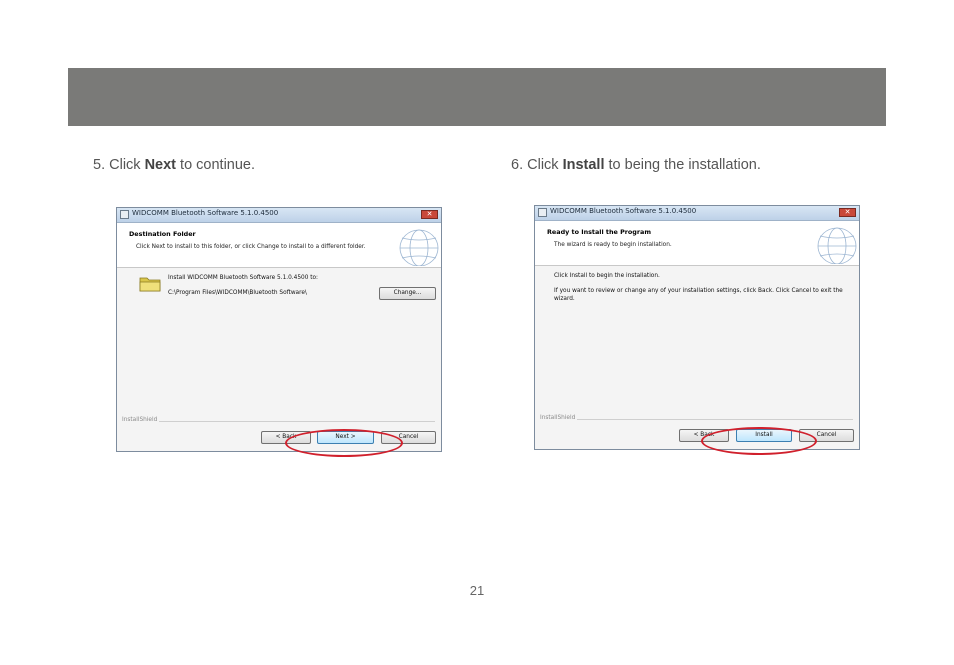 The height and width of the screenshot is (665, 954). What do you see at coordinates (160, 165) in the screenshot?
I see `step-bold-word: Next` at bounding box center [160, 165].